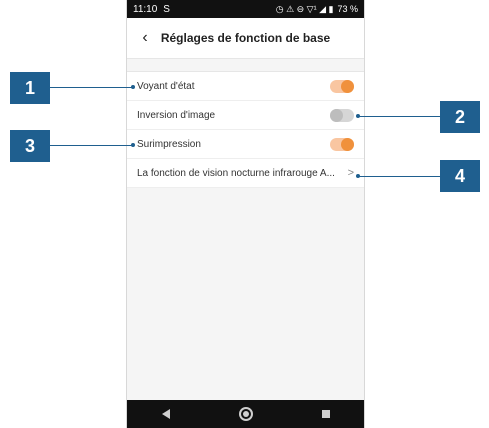 The width and height of the screenshot is (489, 428). Describe the element at coordinates (245, 144) in the screenshot. I see `setting-row-overlay: Surimpression` at that location.